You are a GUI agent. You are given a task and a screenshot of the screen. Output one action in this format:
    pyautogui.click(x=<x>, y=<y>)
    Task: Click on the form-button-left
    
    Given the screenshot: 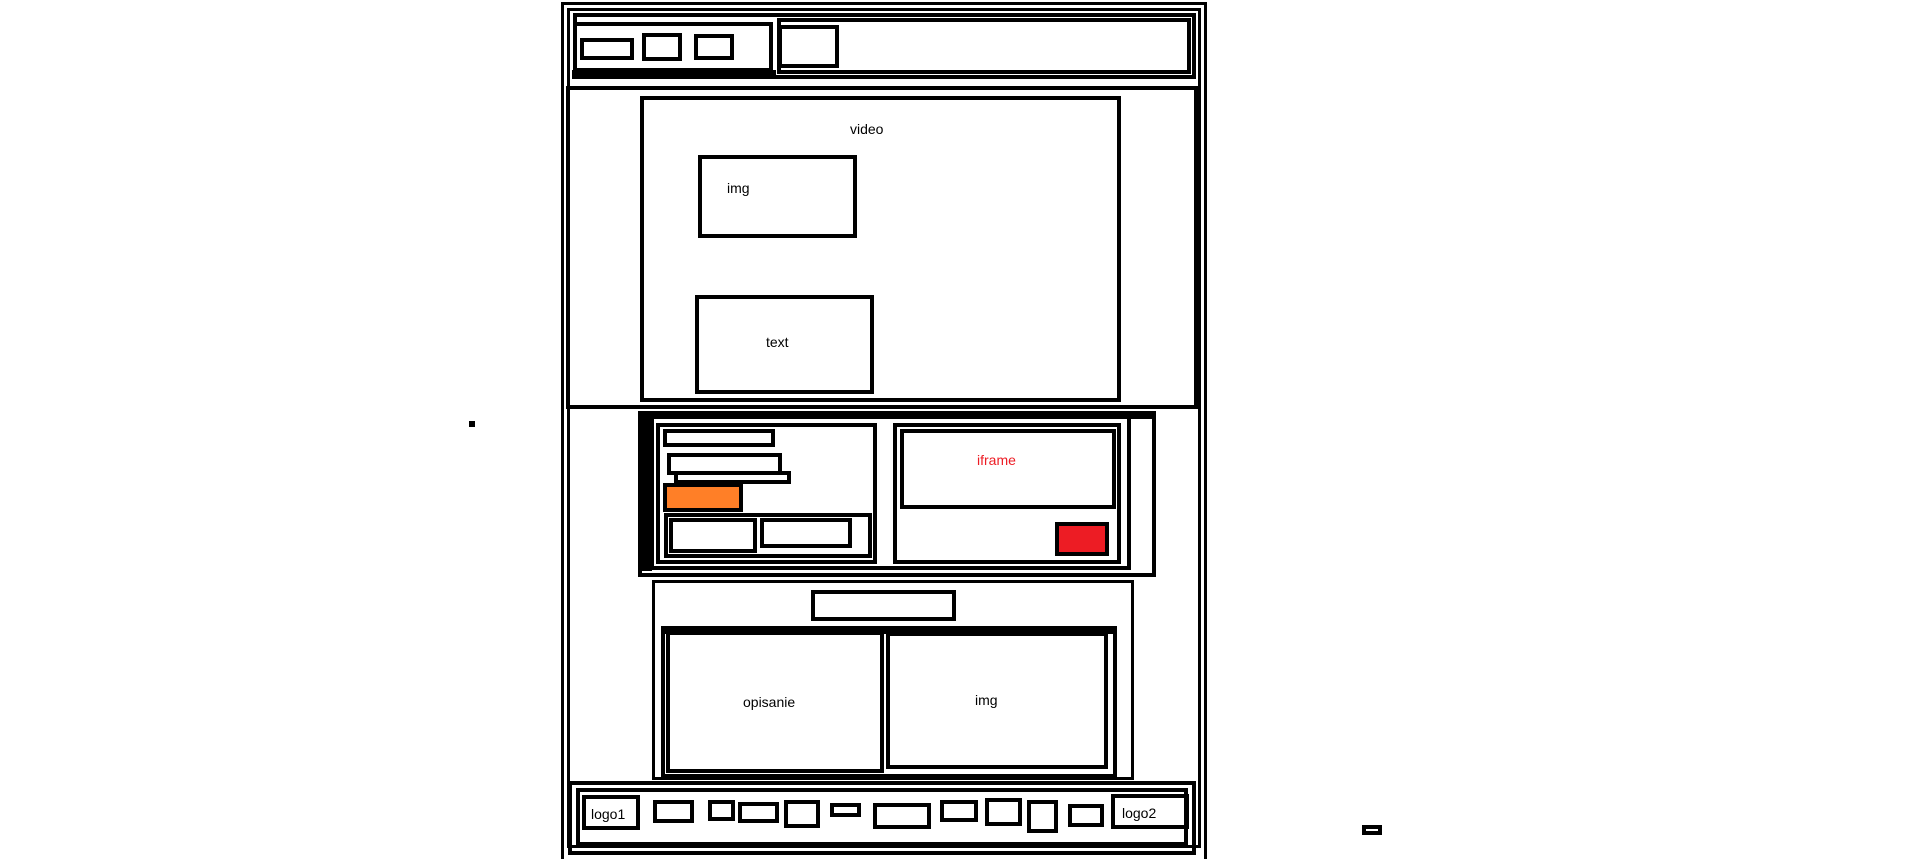 What is the action you would take?
    pyautogui.click(x=713, y=535)
    